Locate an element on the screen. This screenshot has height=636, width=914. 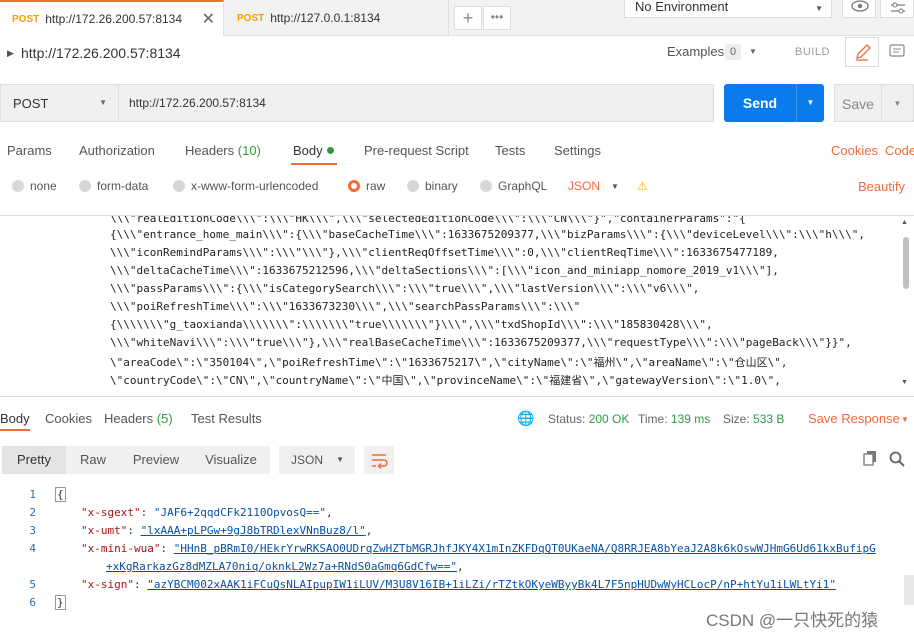
send-options-chevron-icon: ▼ is located at coordinates (810, 103).